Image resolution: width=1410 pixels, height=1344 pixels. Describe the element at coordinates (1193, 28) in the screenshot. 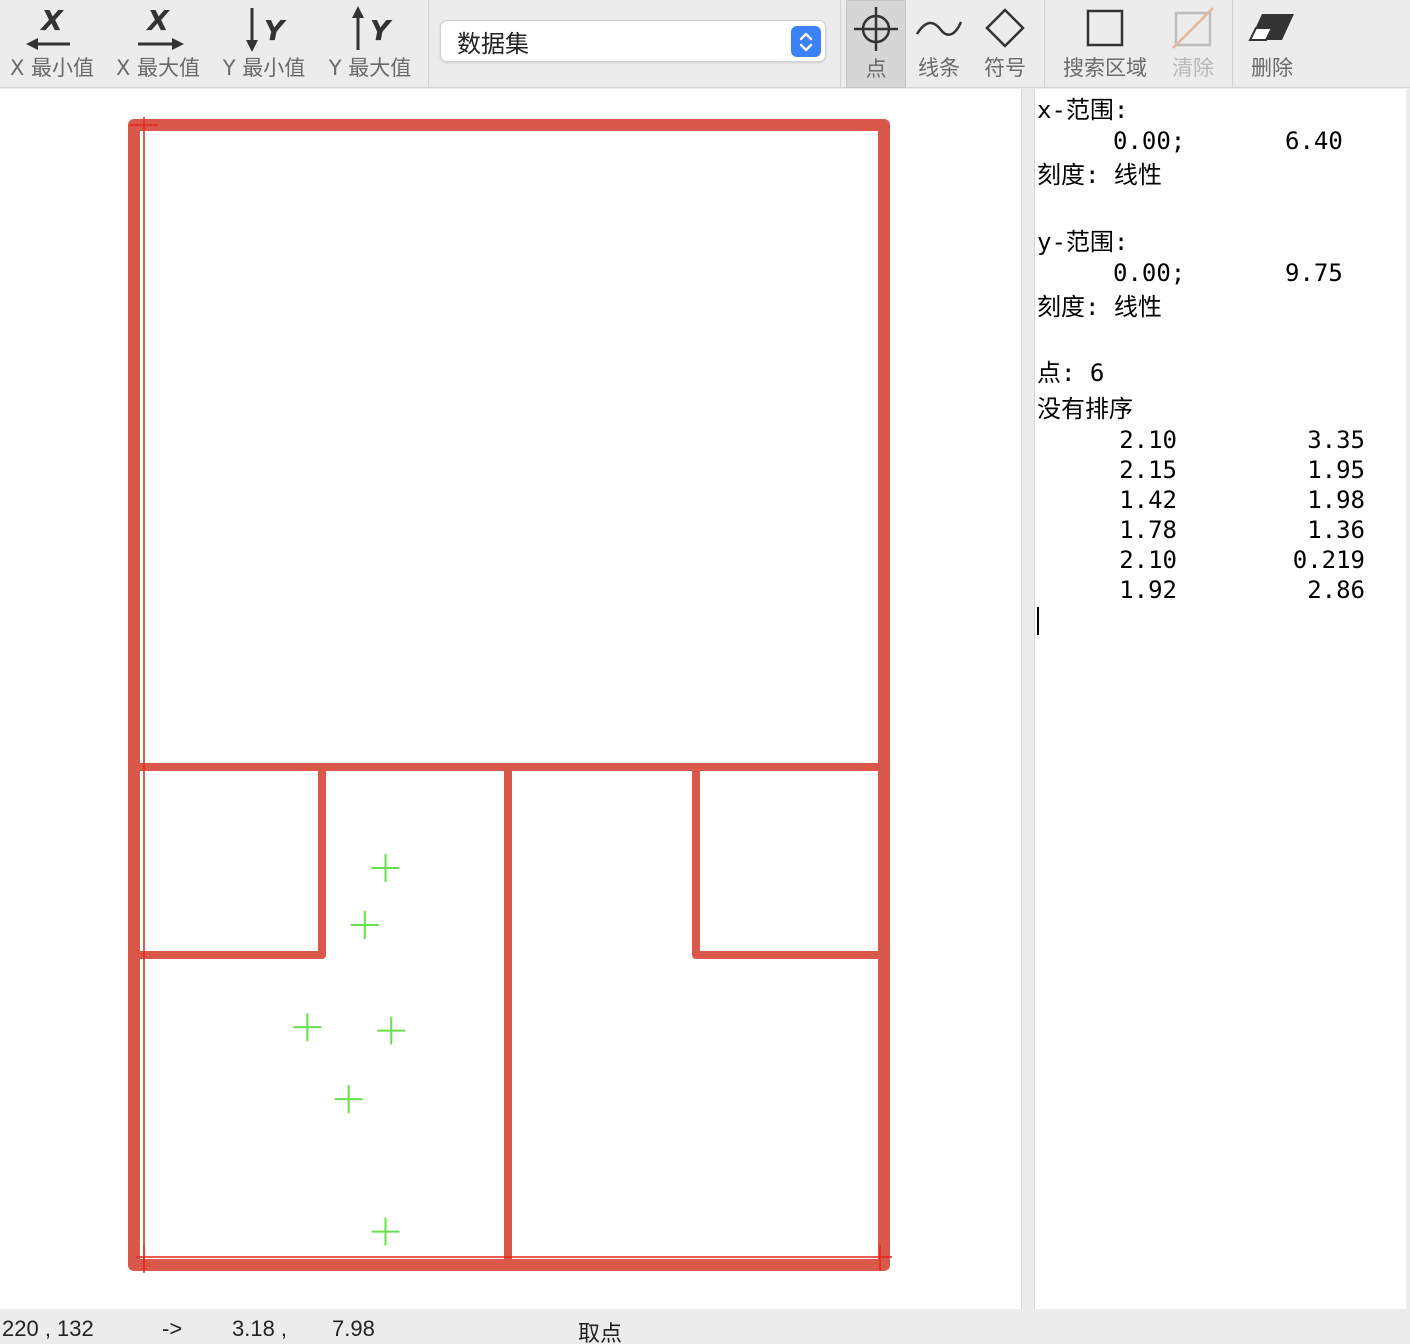

I see `clear-icon` at that location.